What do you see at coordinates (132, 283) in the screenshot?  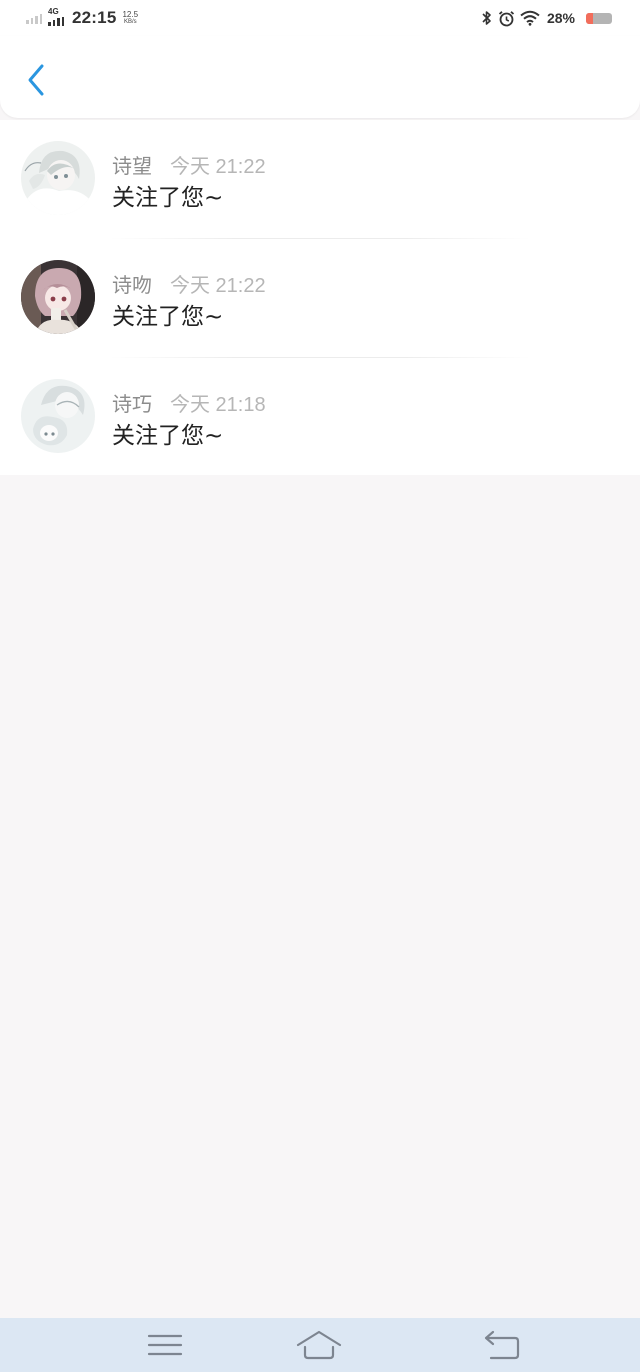 I see `username: 诗吻` at bounding box center [132, 283].